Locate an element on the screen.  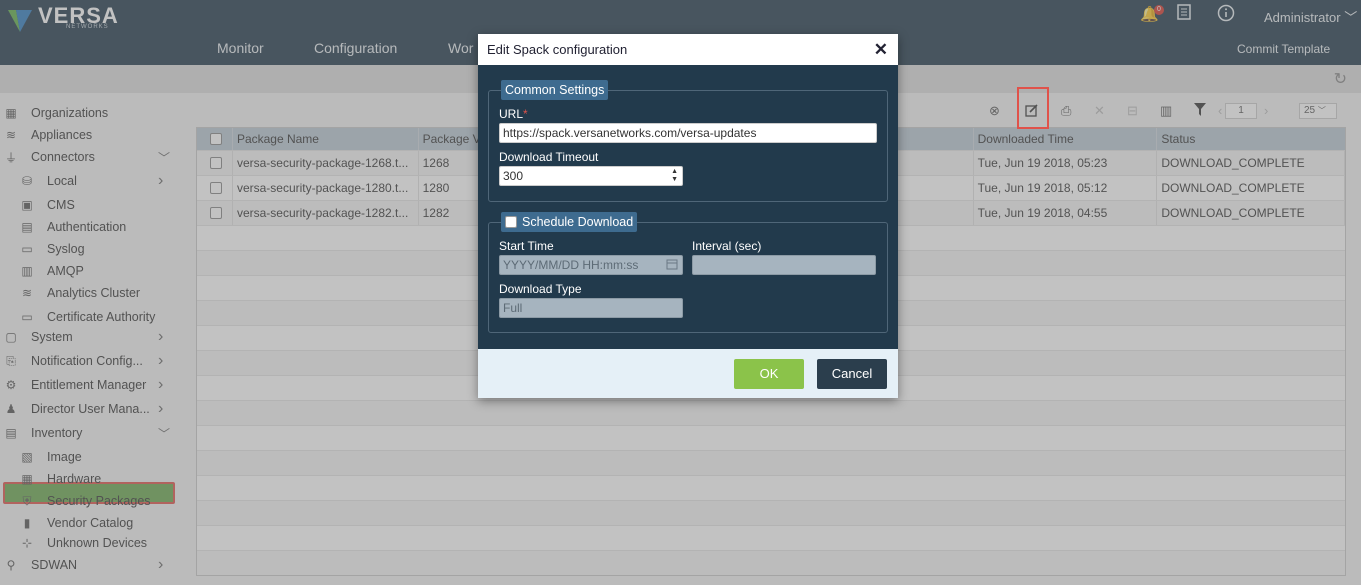
timeout-input: 300 ▲ ▼ is located at coordinates (591, 176).